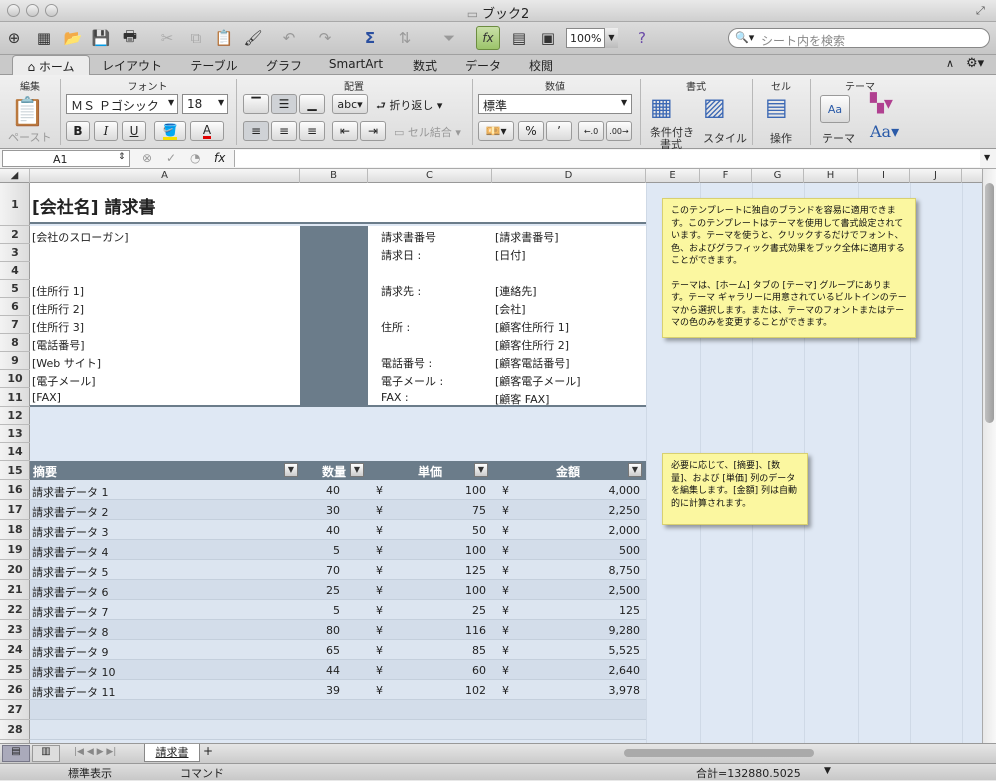 This screenshot has height=781, width=996. Describe the element at coordinates (838, 138) in the screenshot. I see `theme-button: テーマ` at that location.